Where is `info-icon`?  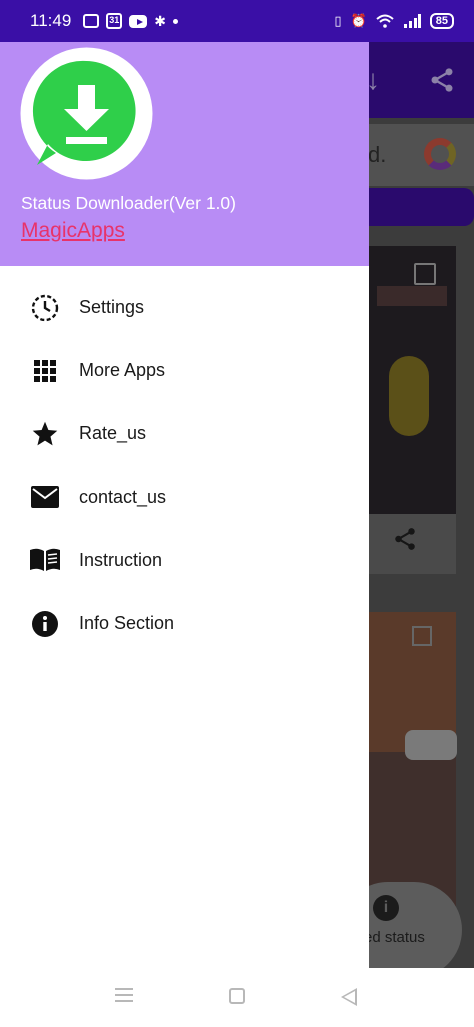
info-icon is located at coordinates (45, 624).